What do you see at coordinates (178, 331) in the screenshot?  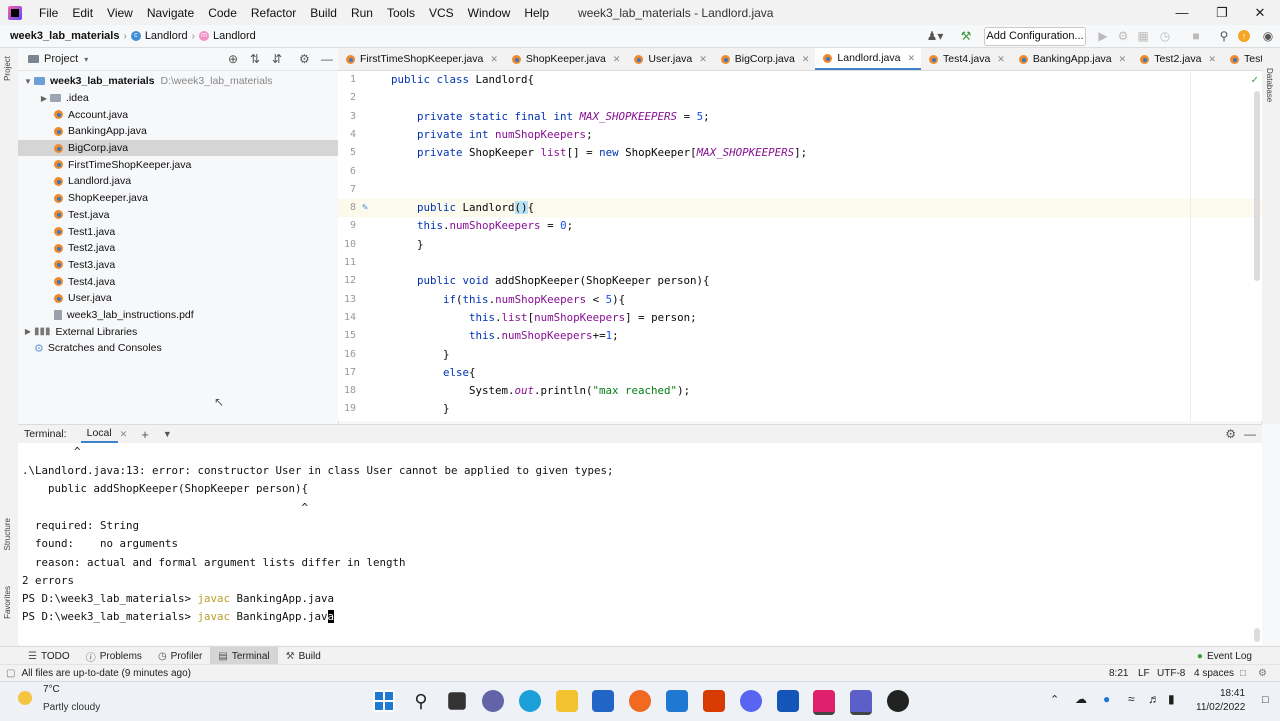 I see `tree-external-libraries: ▶ ▮▮▮ External Libraries` at bounding box center [178, 331].